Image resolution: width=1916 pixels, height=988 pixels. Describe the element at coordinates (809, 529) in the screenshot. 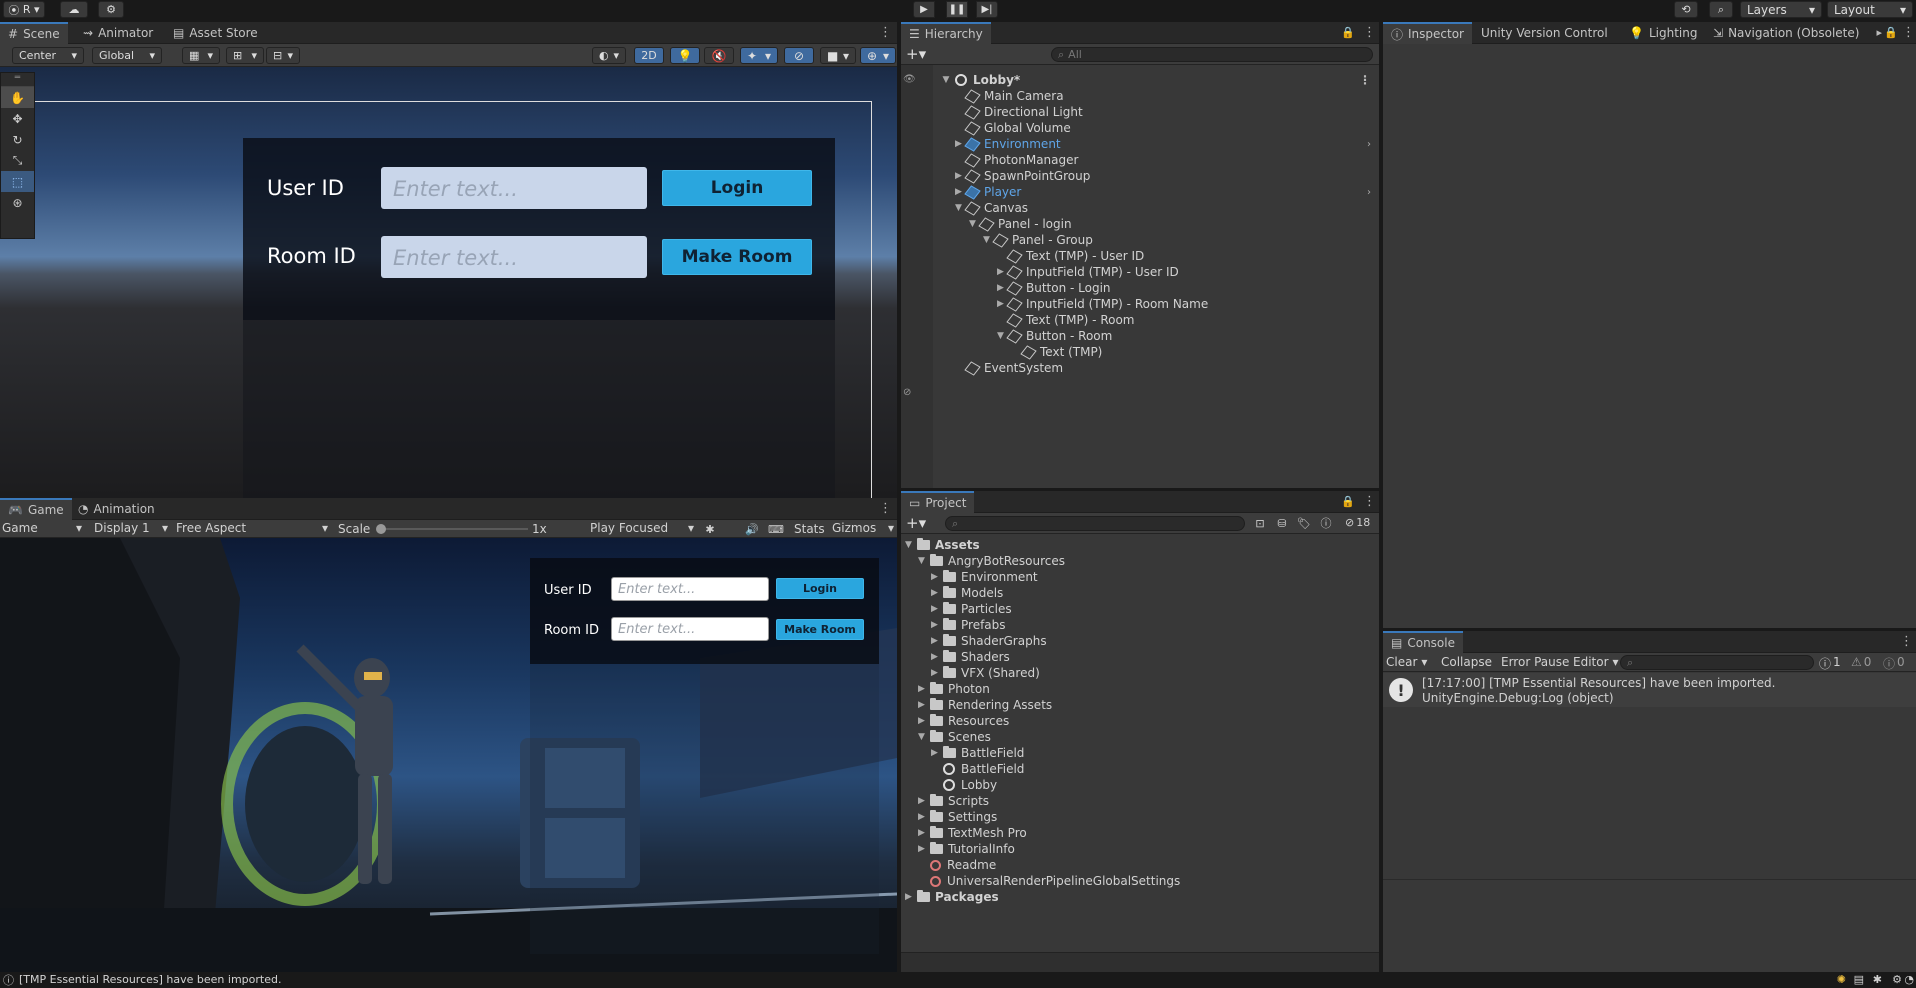

I see `stats-button: Stats` at that location.